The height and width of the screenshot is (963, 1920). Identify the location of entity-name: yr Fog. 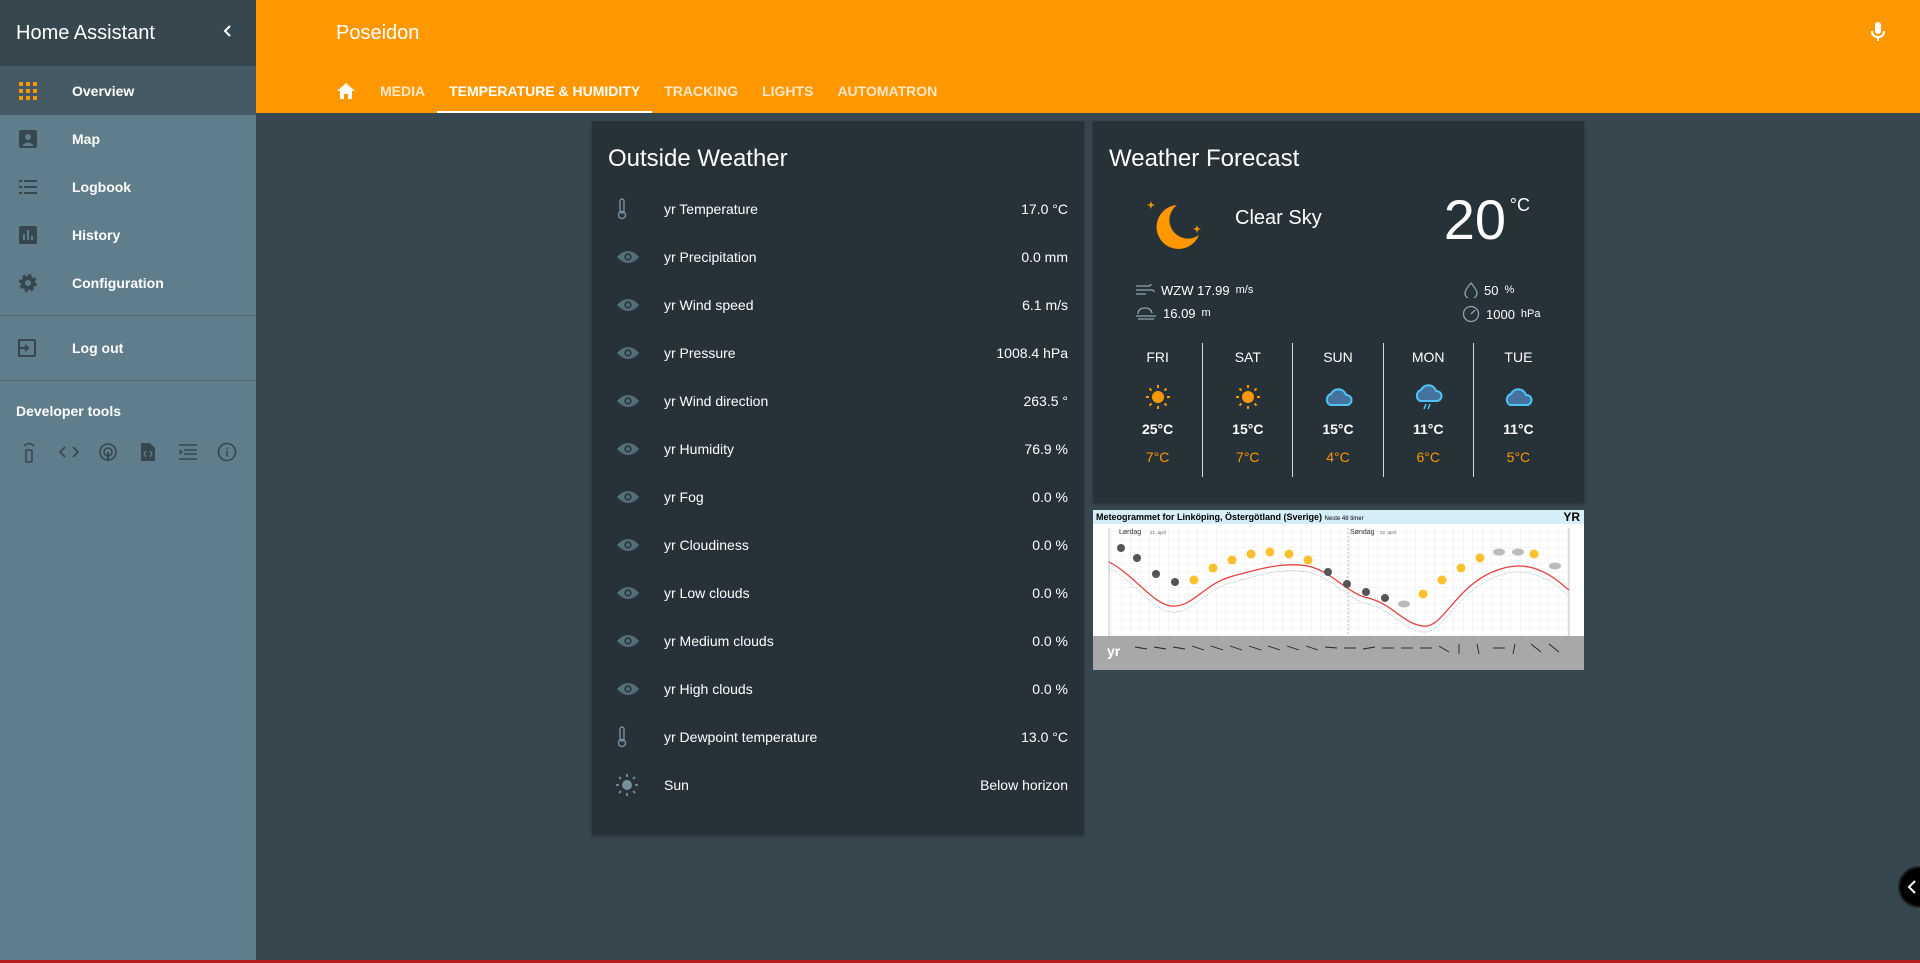
(684, 497).